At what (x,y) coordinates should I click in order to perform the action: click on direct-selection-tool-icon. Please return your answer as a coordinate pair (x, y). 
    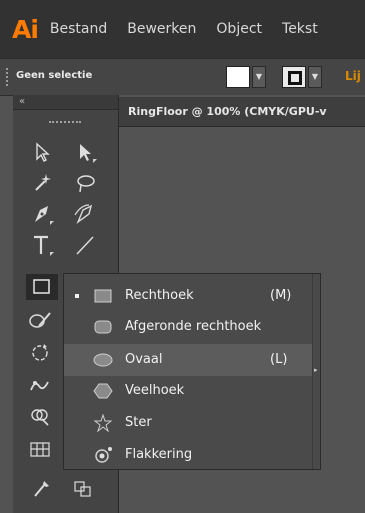
    Looking at the image, I should click on (85, 152).